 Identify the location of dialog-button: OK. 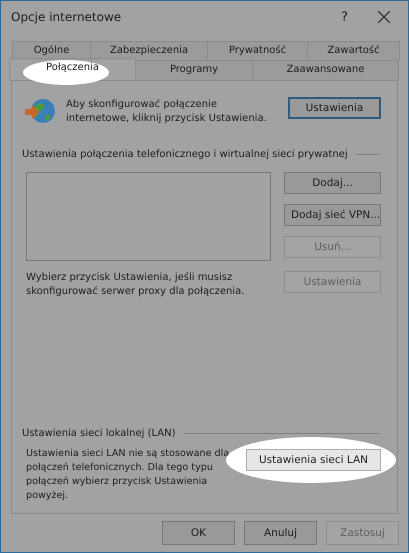
(198, 533).